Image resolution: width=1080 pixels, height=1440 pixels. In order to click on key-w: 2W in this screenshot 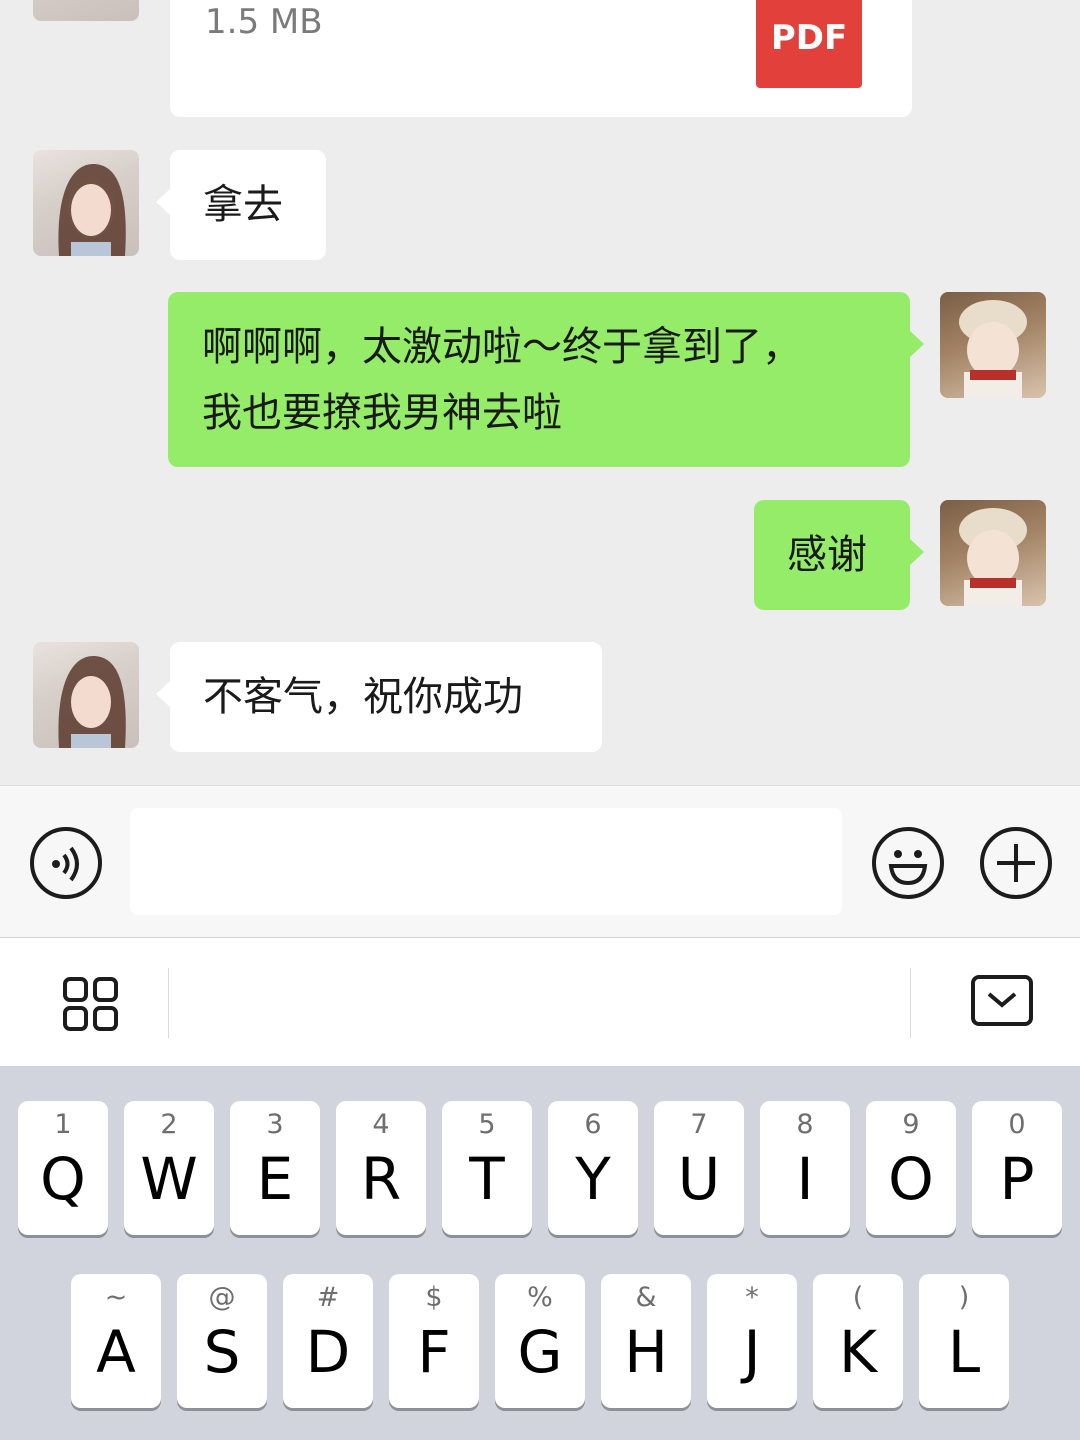, I will do `click(169, 1168)`.